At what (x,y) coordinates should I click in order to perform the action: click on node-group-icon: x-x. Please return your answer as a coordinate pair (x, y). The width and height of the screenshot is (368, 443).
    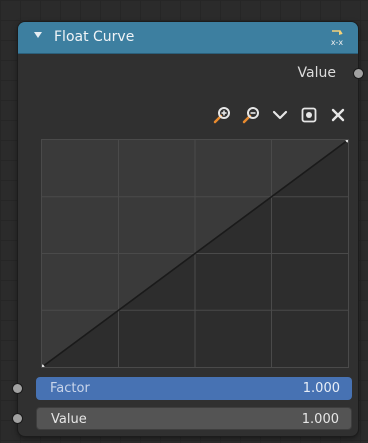
    Looking at the image, I should click on (337, 38).